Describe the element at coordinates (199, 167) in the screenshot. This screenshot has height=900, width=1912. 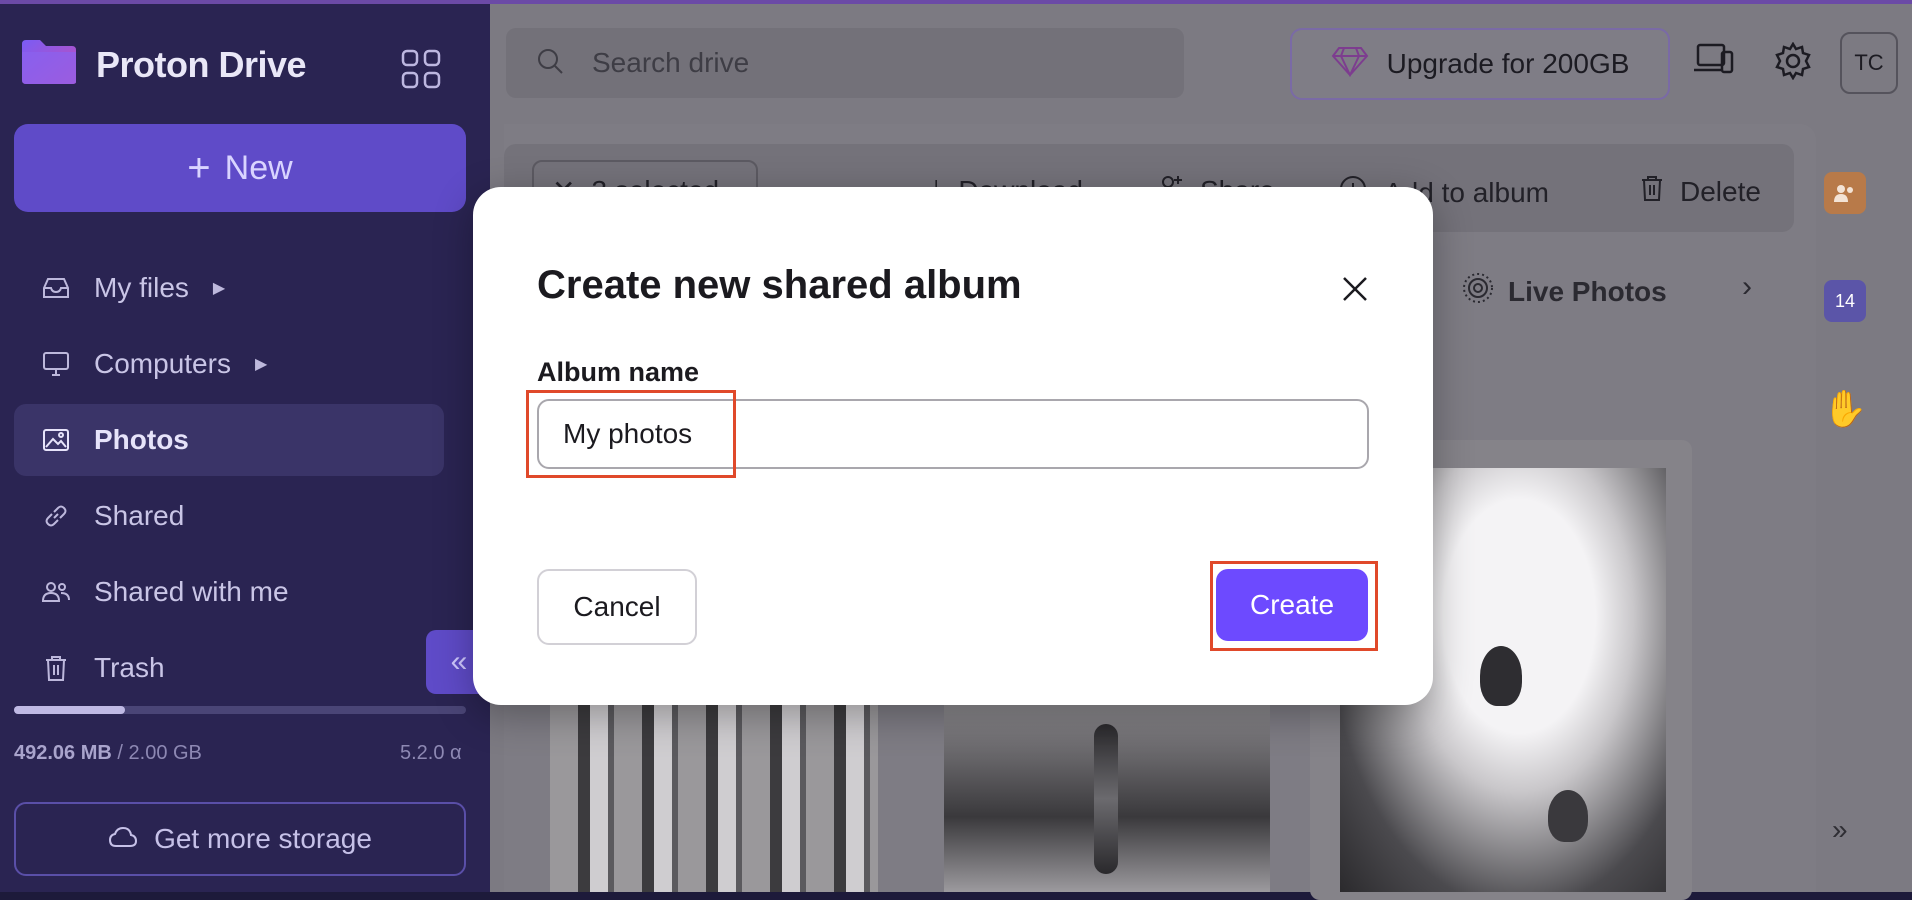
I see `plus-icon: +` at that location.